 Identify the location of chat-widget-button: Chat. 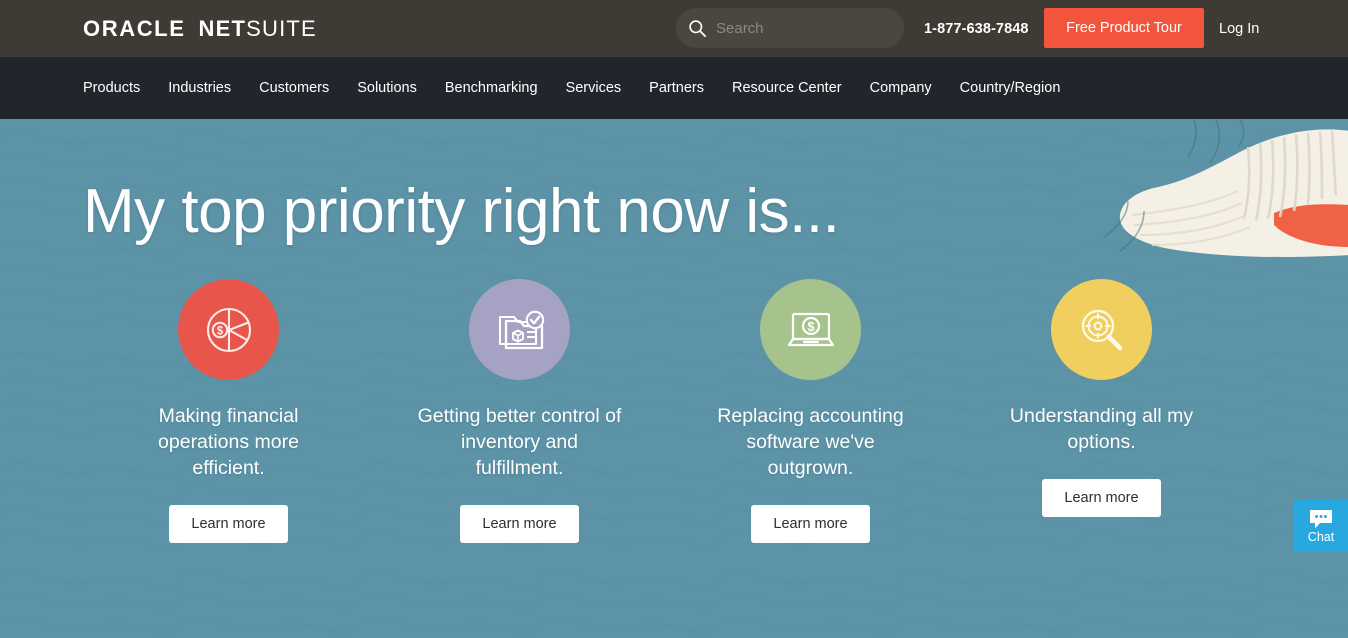
(1321, 526).